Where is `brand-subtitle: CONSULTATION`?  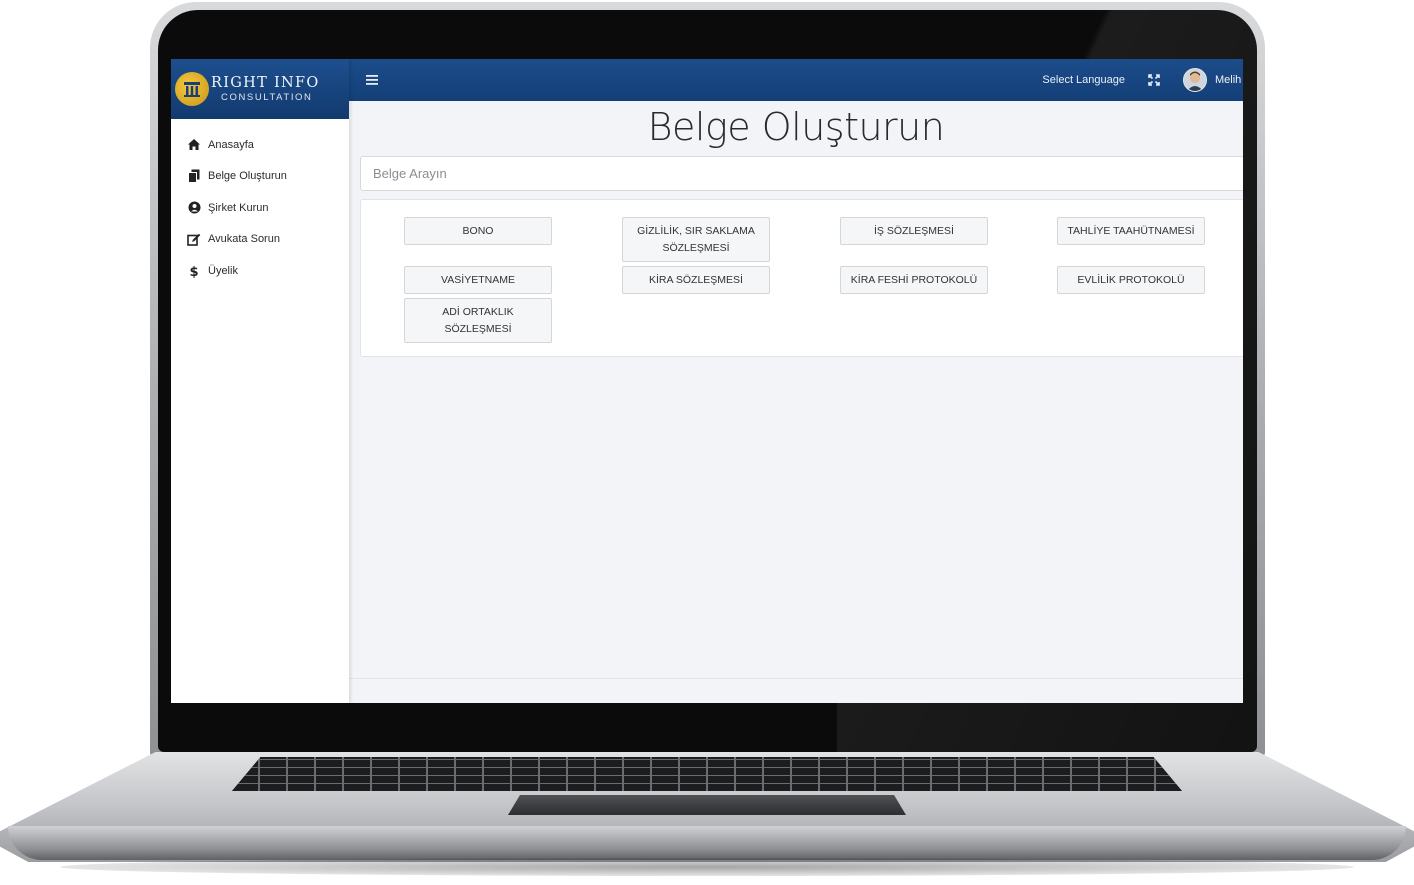
brand-subtitle: CONSULTATION is located at coordinates (267, 97).